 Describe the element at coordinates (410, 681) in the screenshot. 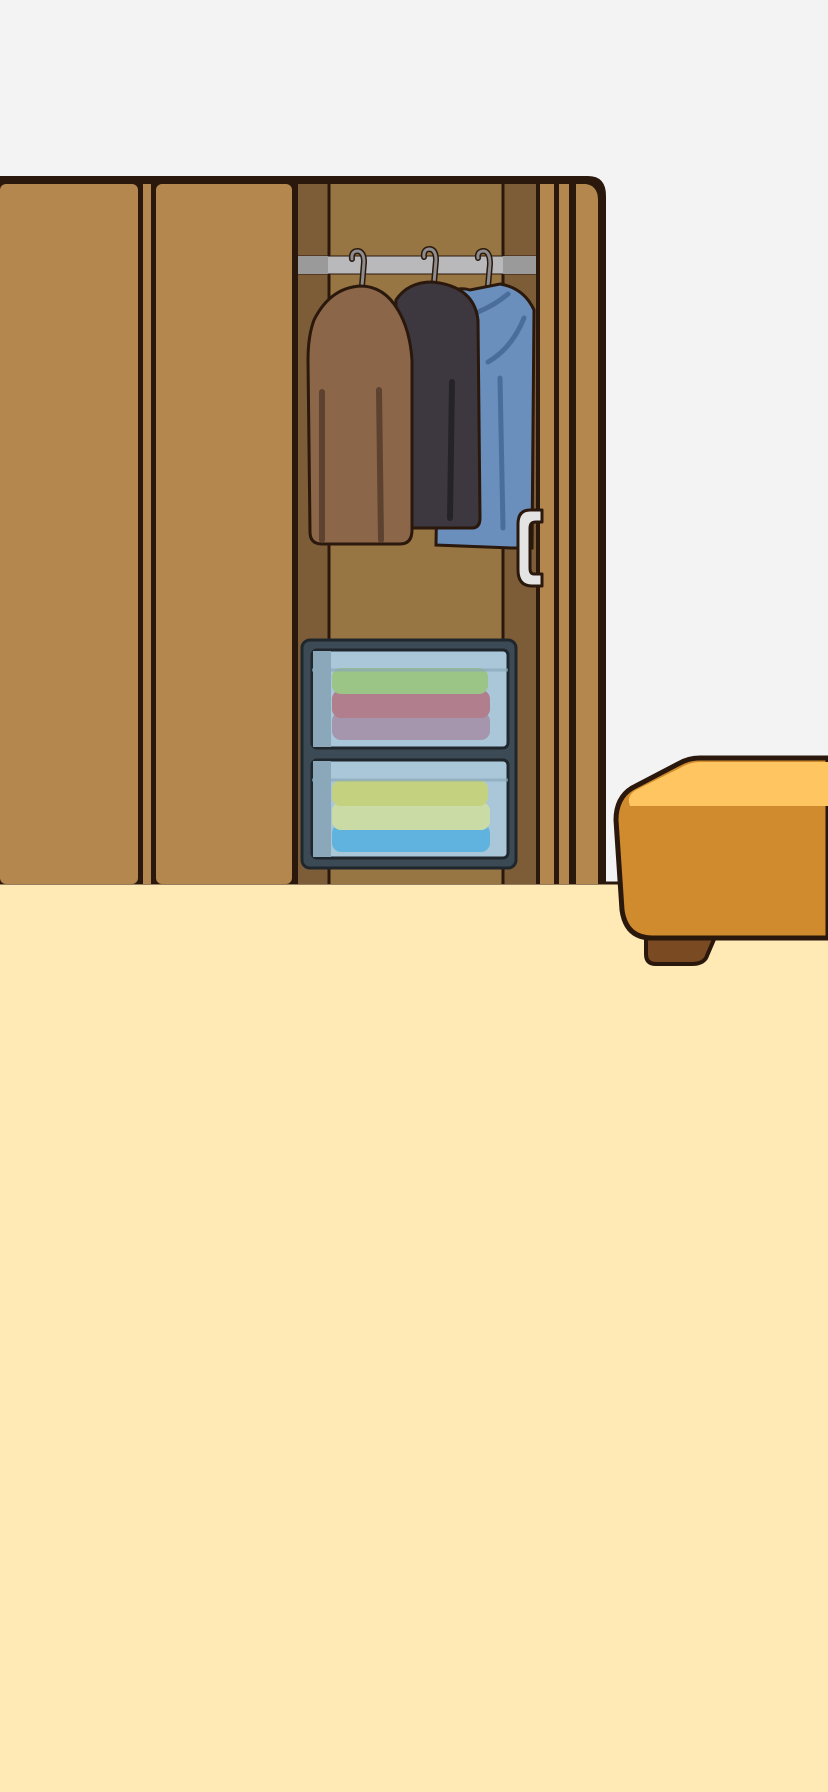

I see `towel-green` at that location.